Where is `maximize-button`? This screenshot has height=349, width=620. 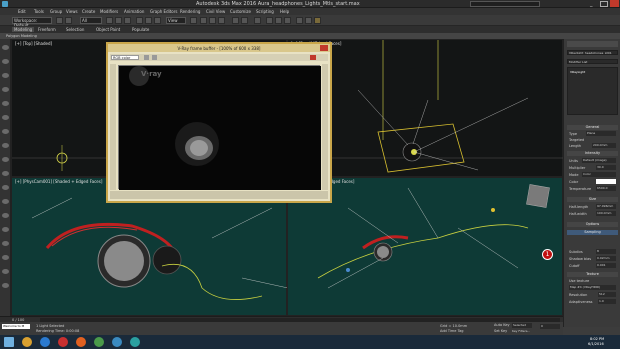
maximize-button is located at coordinates (604, 4).